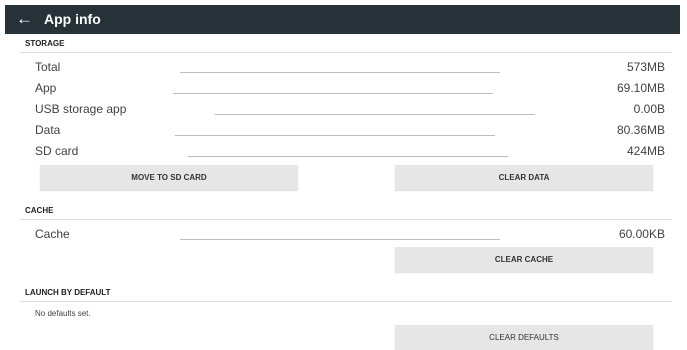 This screenshot has width=687, height=350. Describe the element at coordinates (346, 52) in the screenshot. I see `storage-divider` at that location.